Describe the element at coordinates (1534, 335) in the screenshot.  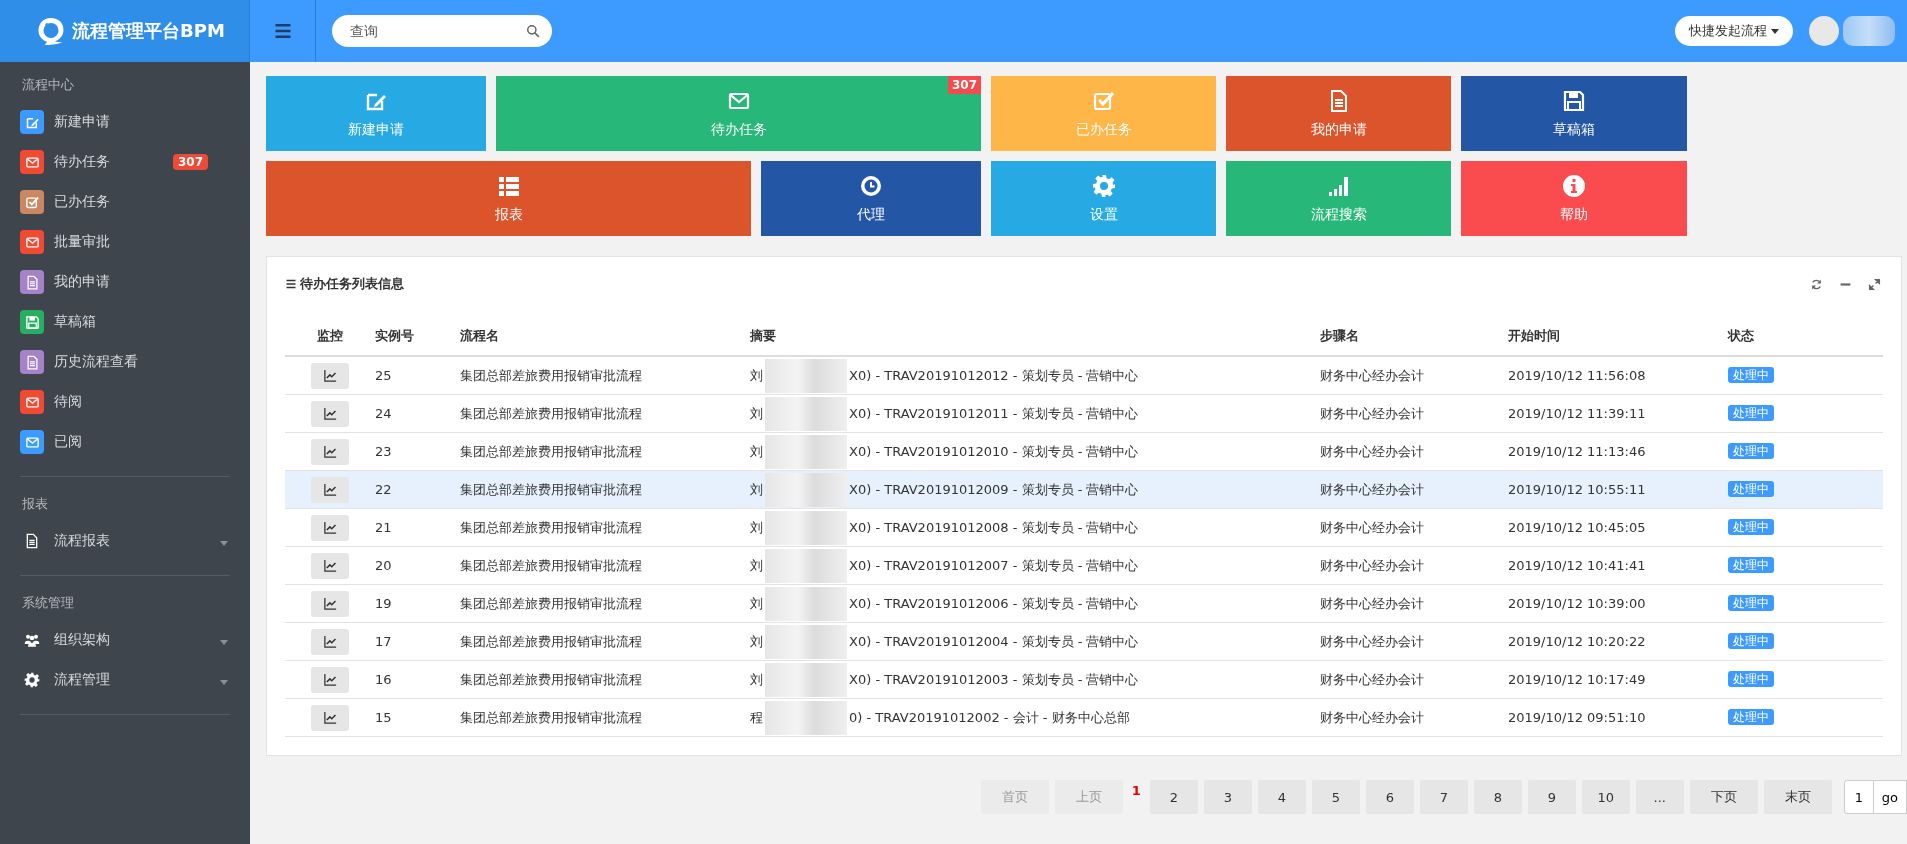
I see `column-header: 开始时间` at that location.